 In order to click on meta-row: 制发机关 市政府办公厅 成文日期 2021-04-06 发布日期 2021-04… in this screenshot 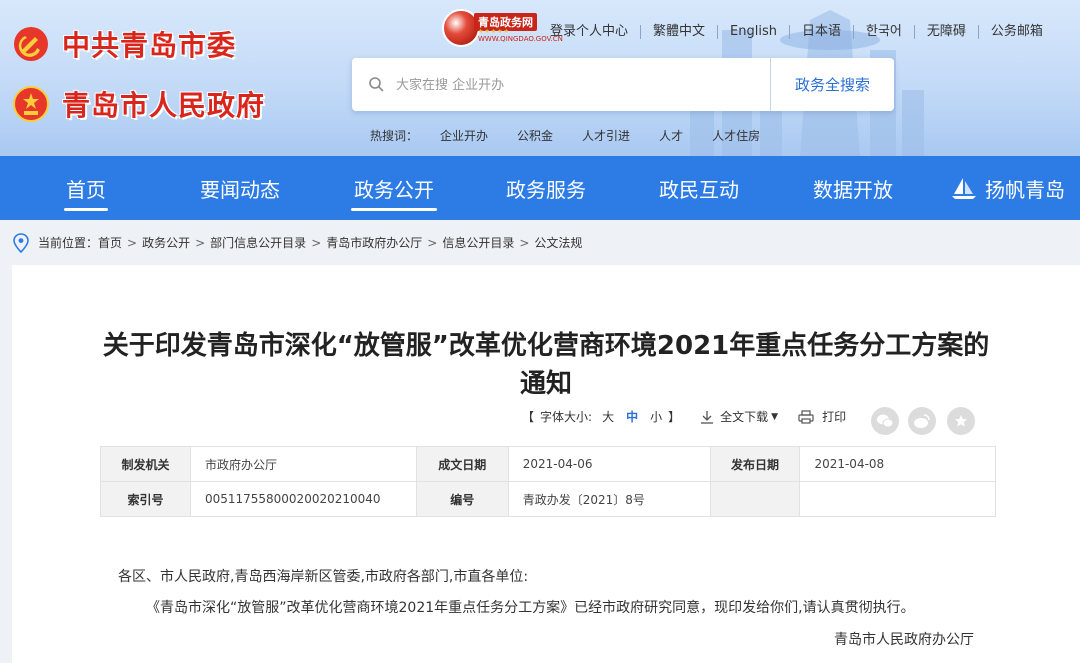, I will do `click(548, 464)`.